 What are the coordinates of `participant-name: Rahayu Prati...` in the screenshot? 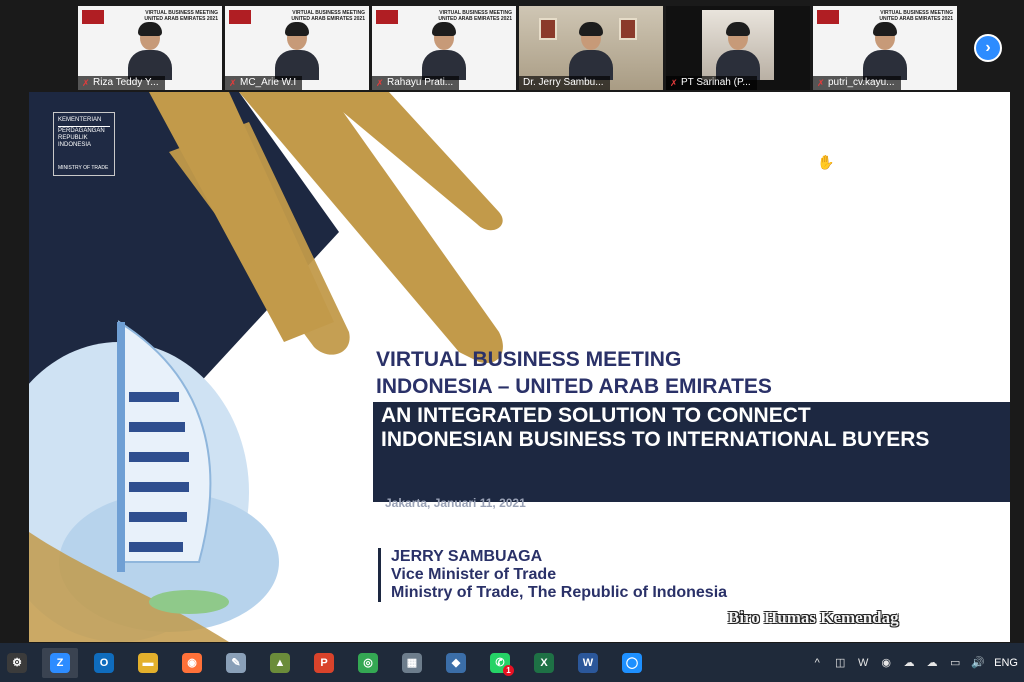 It's located at (420, 82).